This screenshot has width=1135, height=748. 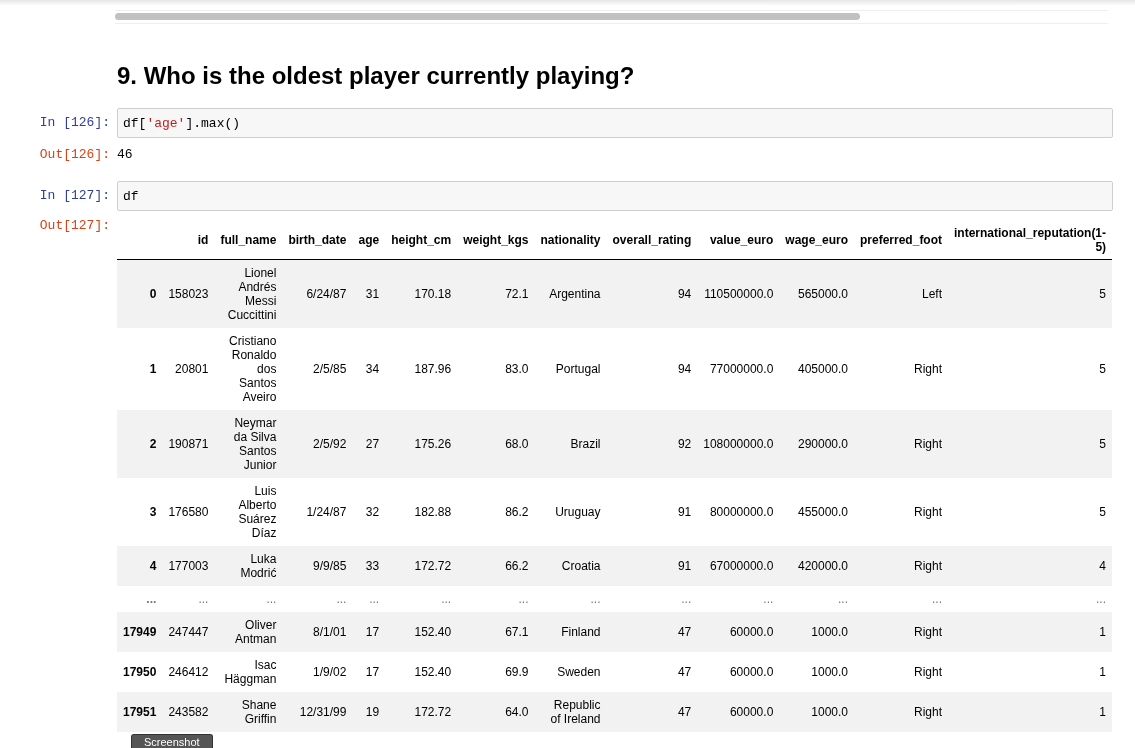 I want to click on section-heading: 9. Who is the oldest player currently playing?, so click(x=376, y=76).